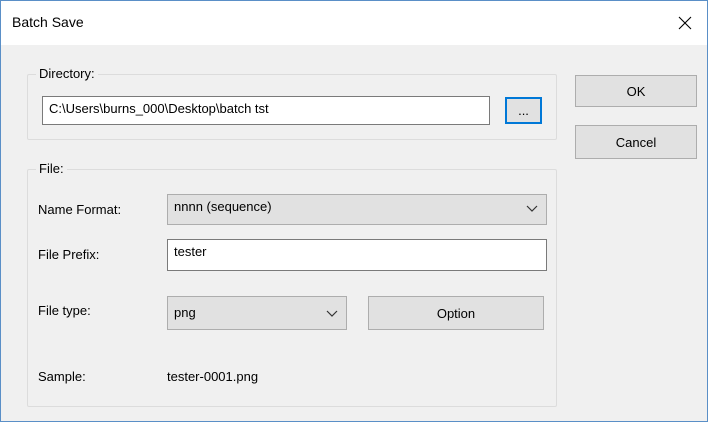 This screenshot has height=422, width=708. I want to click on ok-button: OK, so click(636, 91).